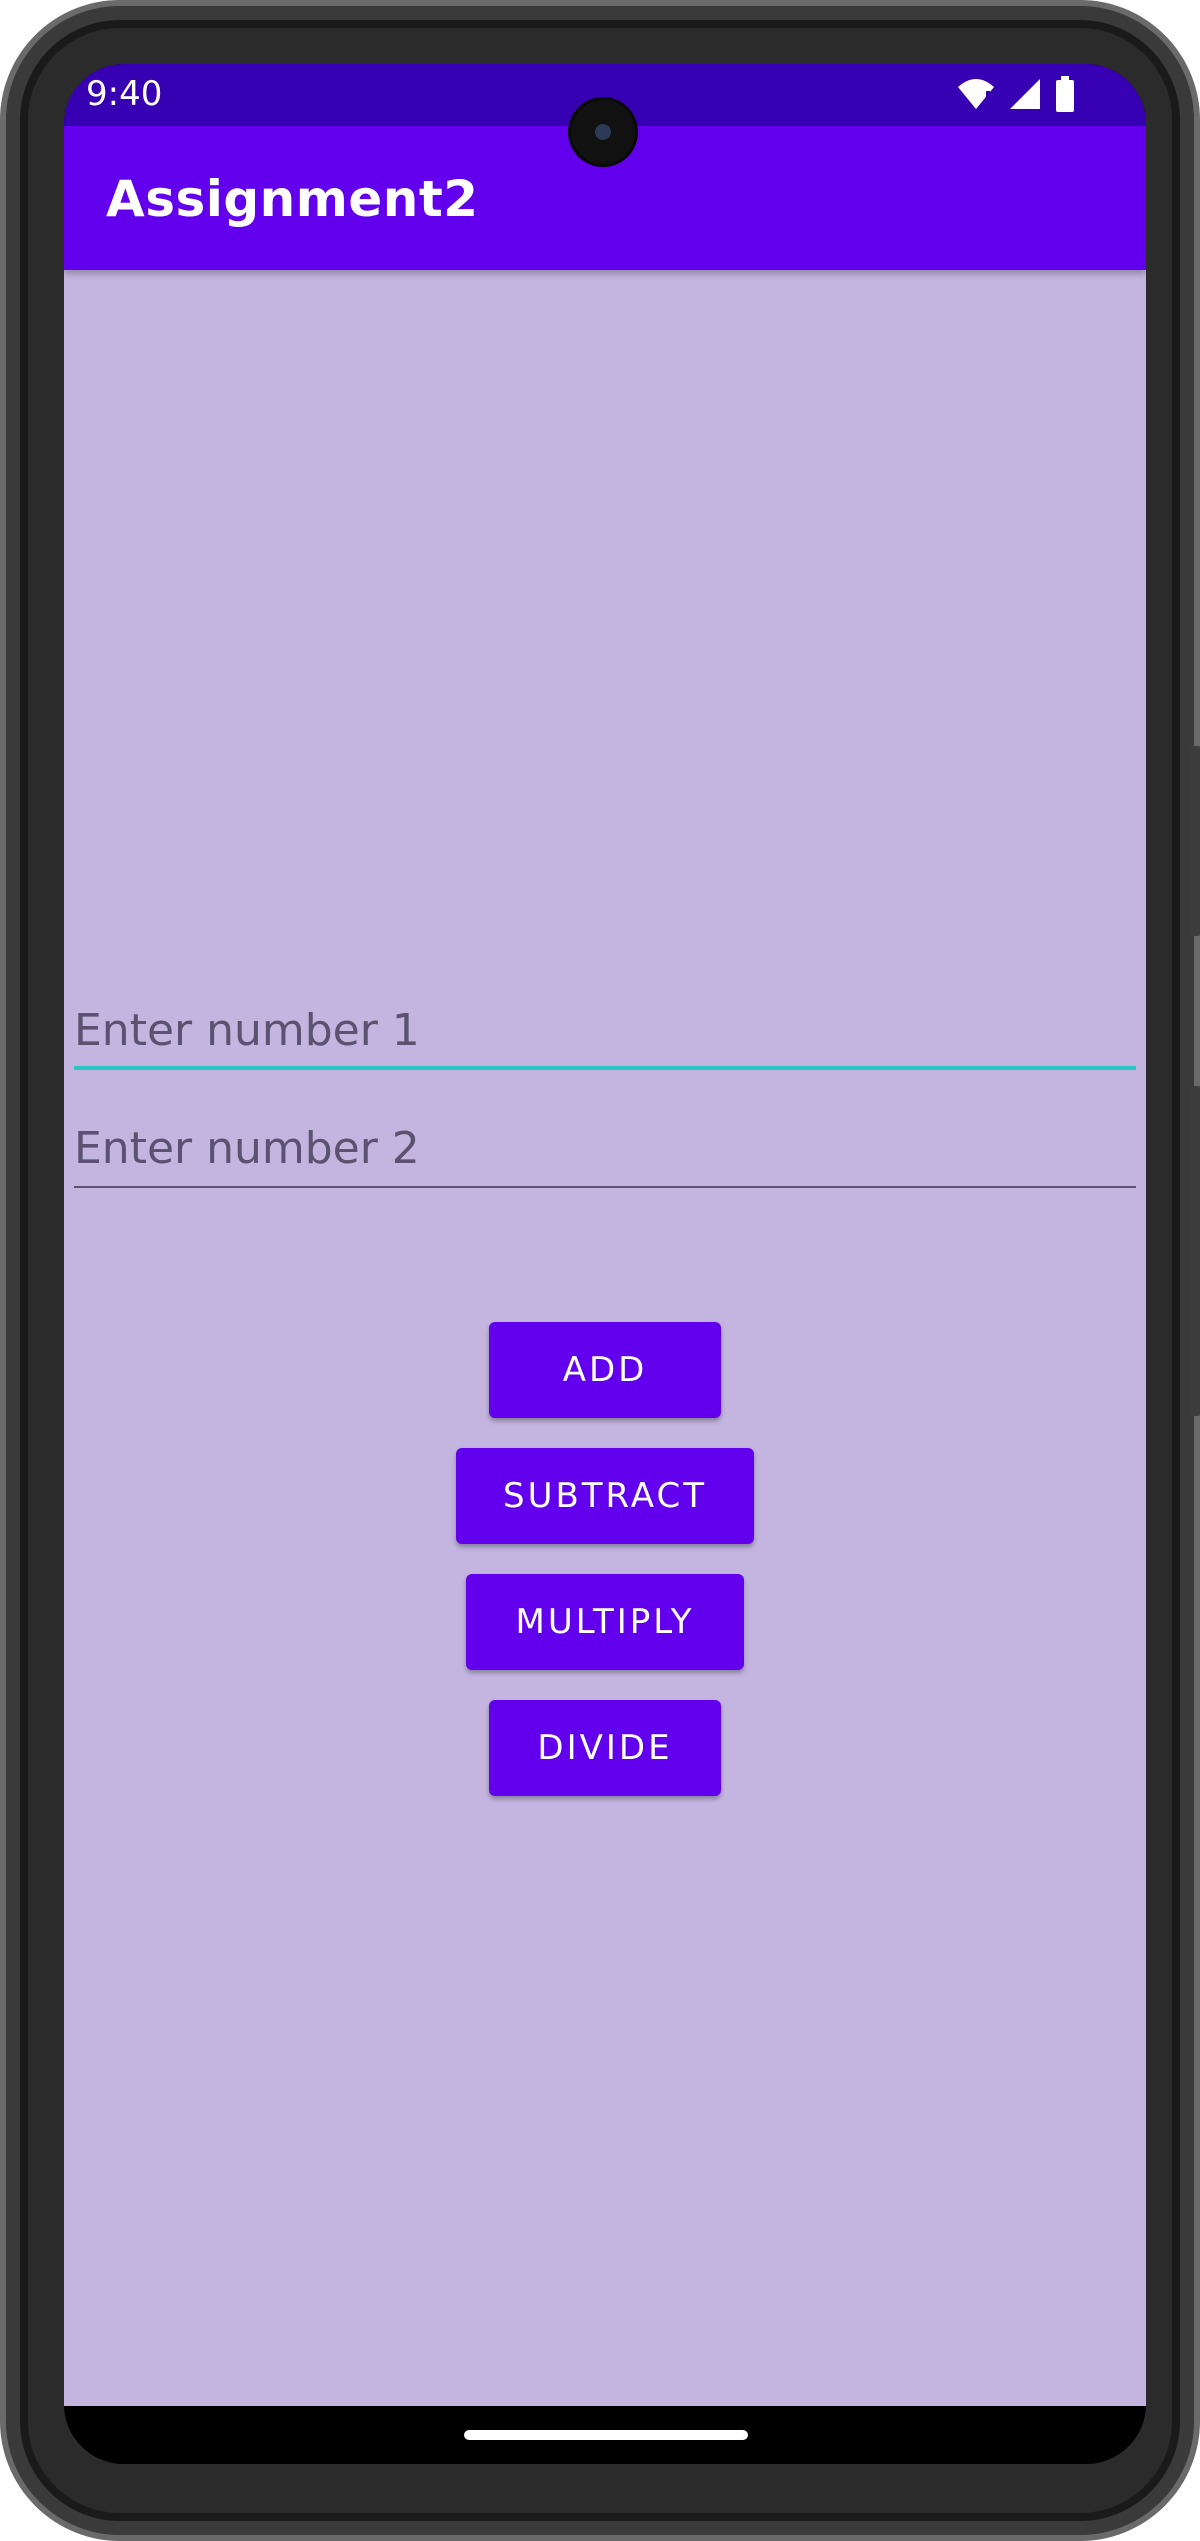 Image resolution: width=1200 pixels, height=2541 pixels. I want to click on battery-icon, so click(1065, 96).